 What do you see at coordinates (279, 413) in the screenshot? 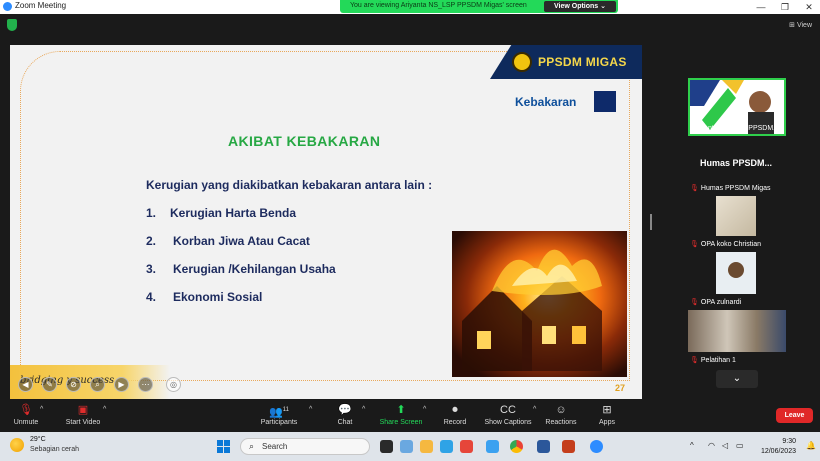
I see `participants-button: 👥11 Participants` at bounding box center [279, 413].